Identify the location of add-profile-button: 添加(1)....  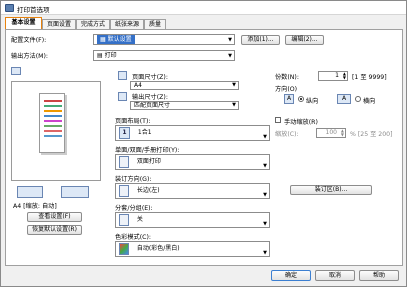
(260, 40).